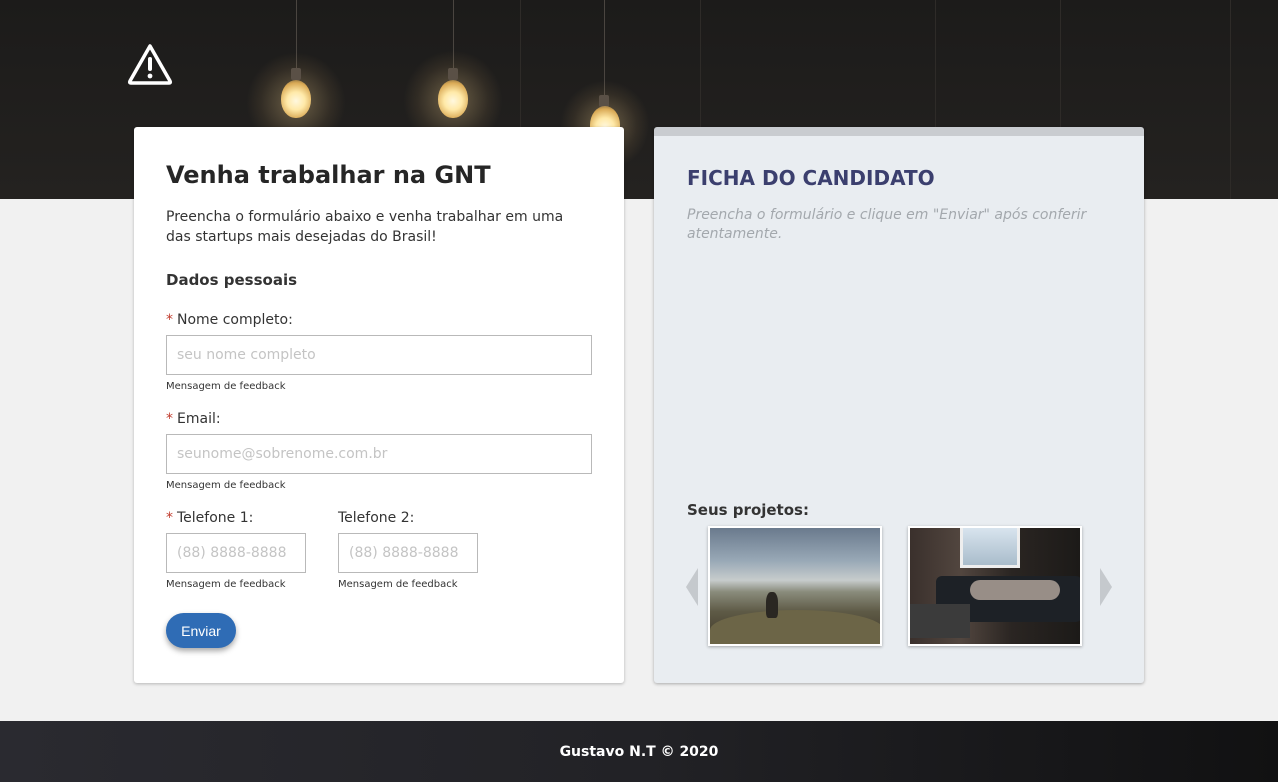 The image size is (1278, 782). Describe the element at coordinates (376, 518) in the screenshot. I see `phone2-label: Telefone 2:` at that location.